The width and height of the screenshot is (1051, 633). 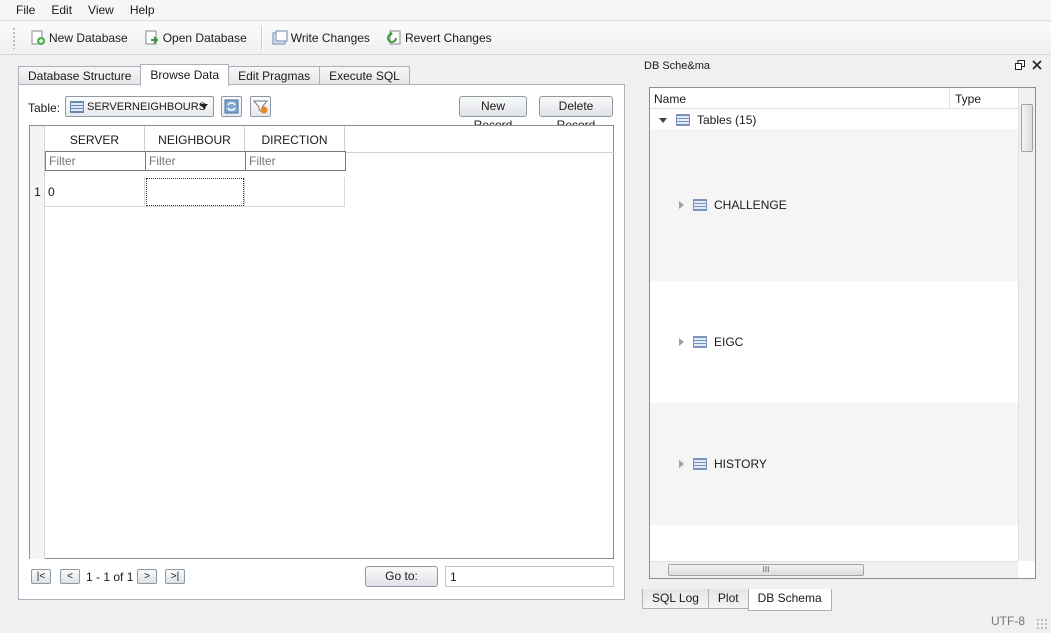 I want to click on schema-tree-header: Name Type, so click(x=834, y=98).